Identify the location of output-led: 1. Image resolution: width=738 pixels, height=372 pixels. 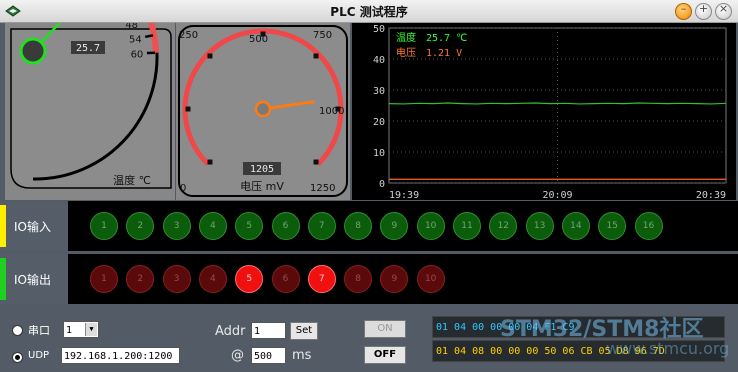
(104, 279).